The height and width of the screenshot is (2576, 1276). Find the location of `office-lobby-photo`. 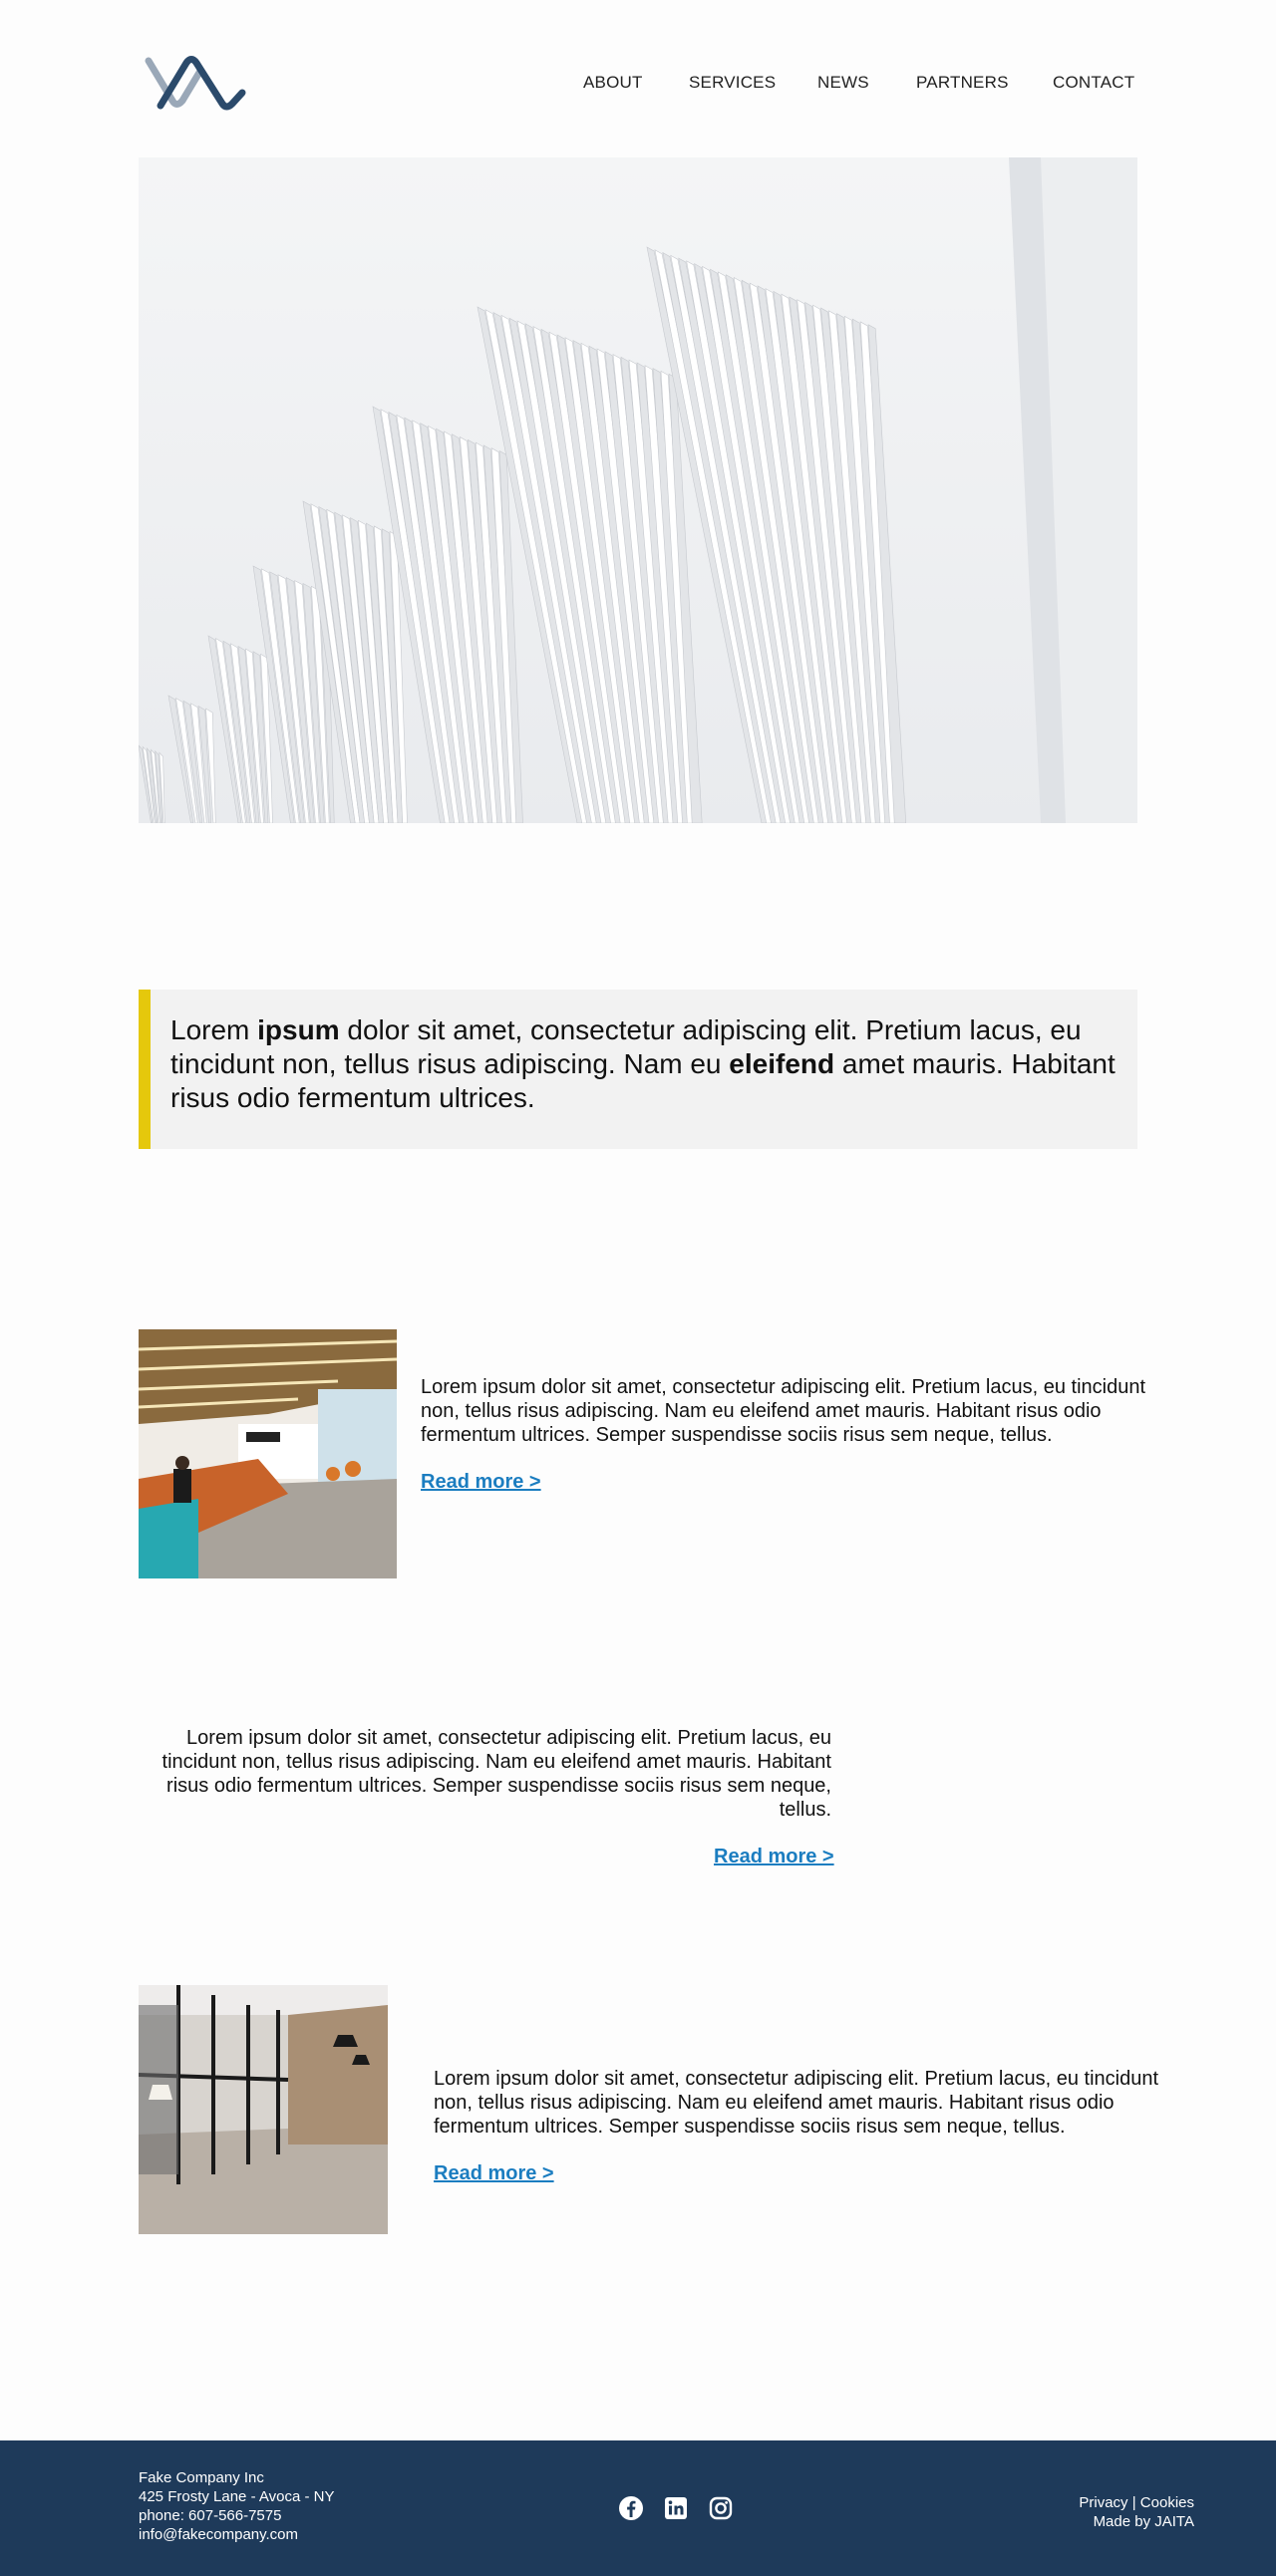

office-lobby-photo is located at coordinates (268, 1453).